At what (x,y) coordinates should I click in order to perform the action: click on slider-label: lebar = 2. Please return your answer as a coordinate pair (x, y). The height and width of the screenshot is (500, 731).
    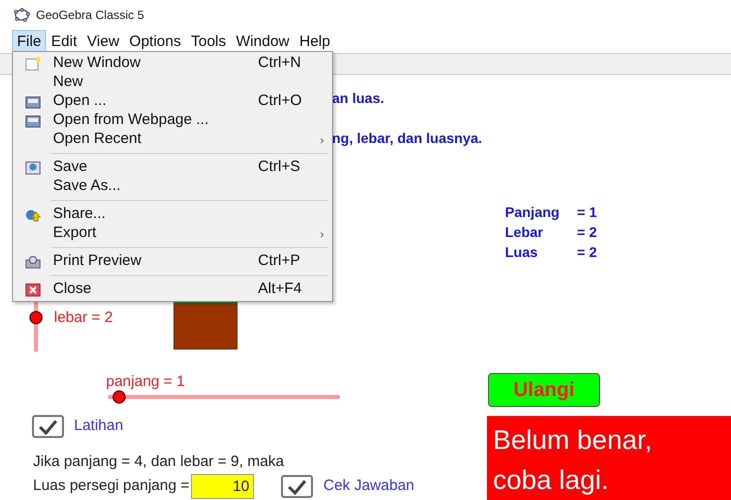
    Looking at the image, I should click on (83, 318).